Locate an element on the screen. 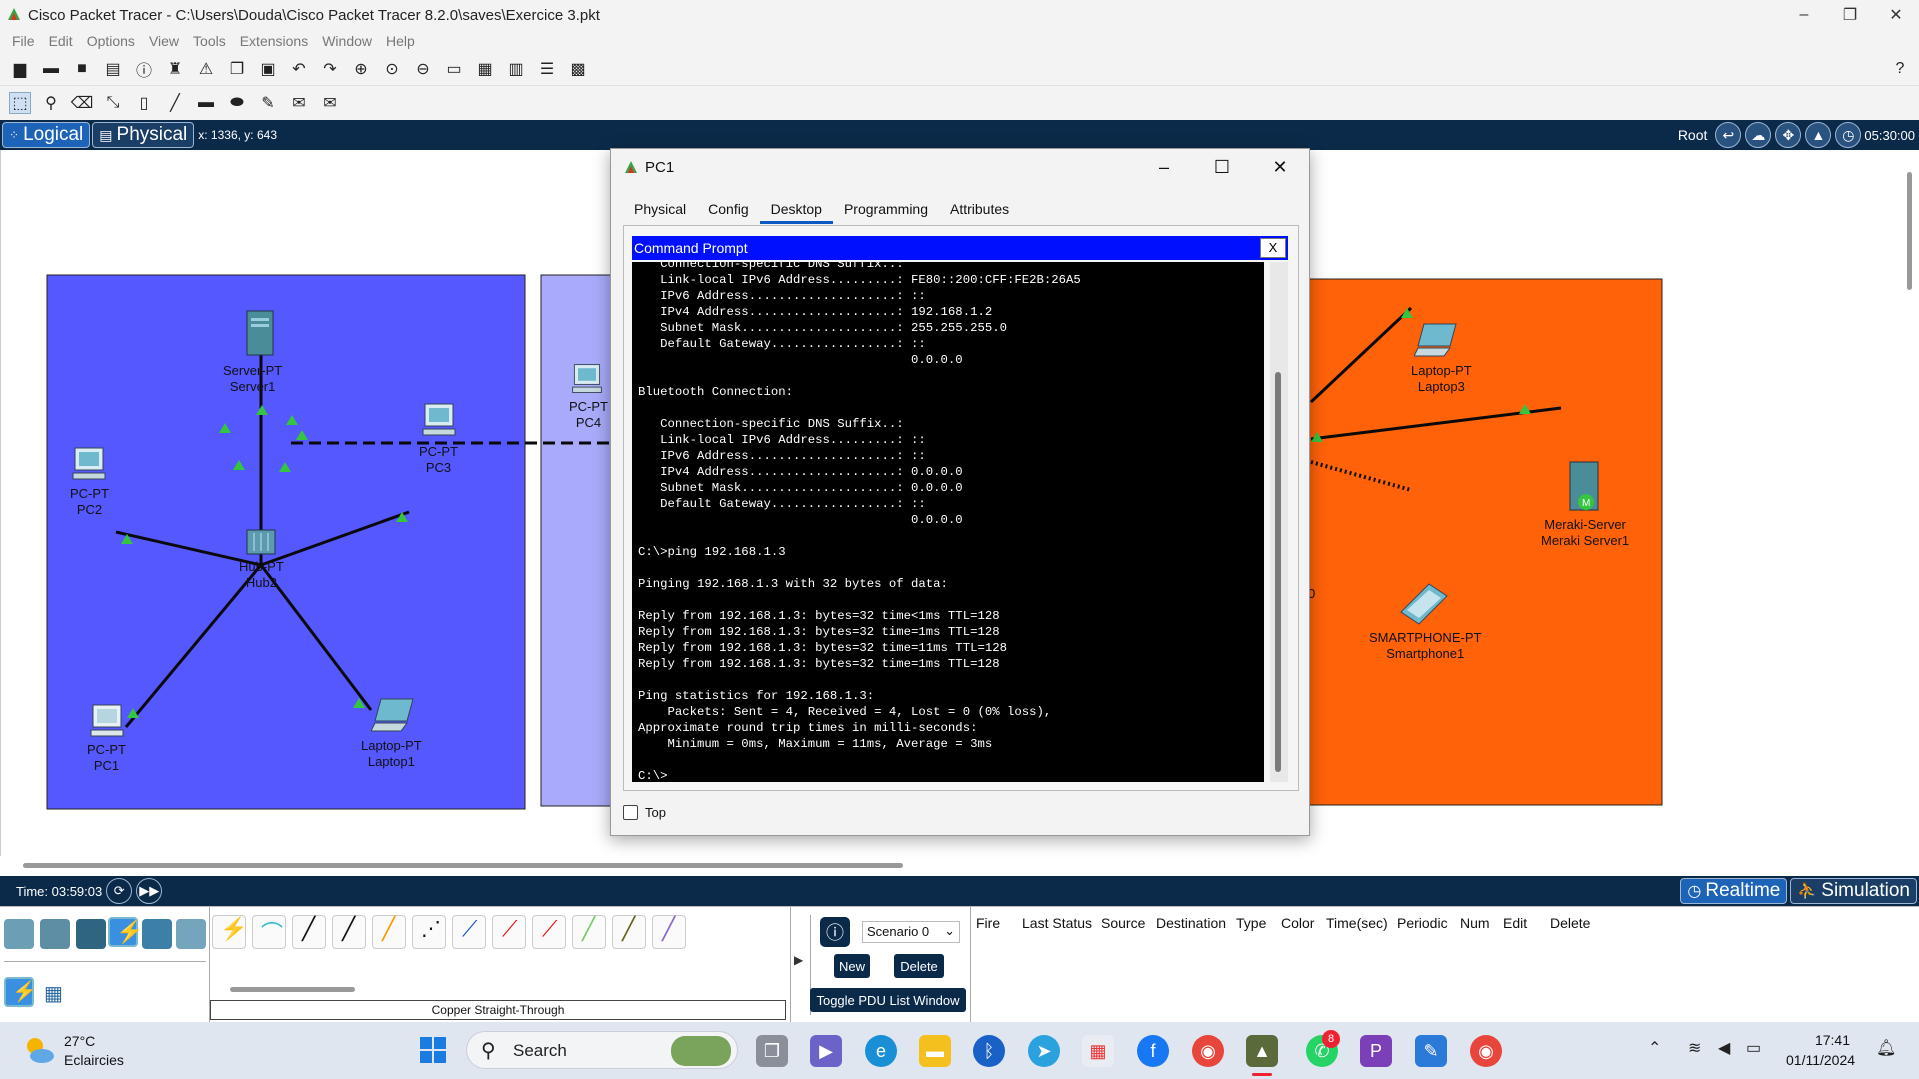 This screenshot has height=1079, width=1919. complex-pdu-icon: ✉ is located at coordinates (330, 103).